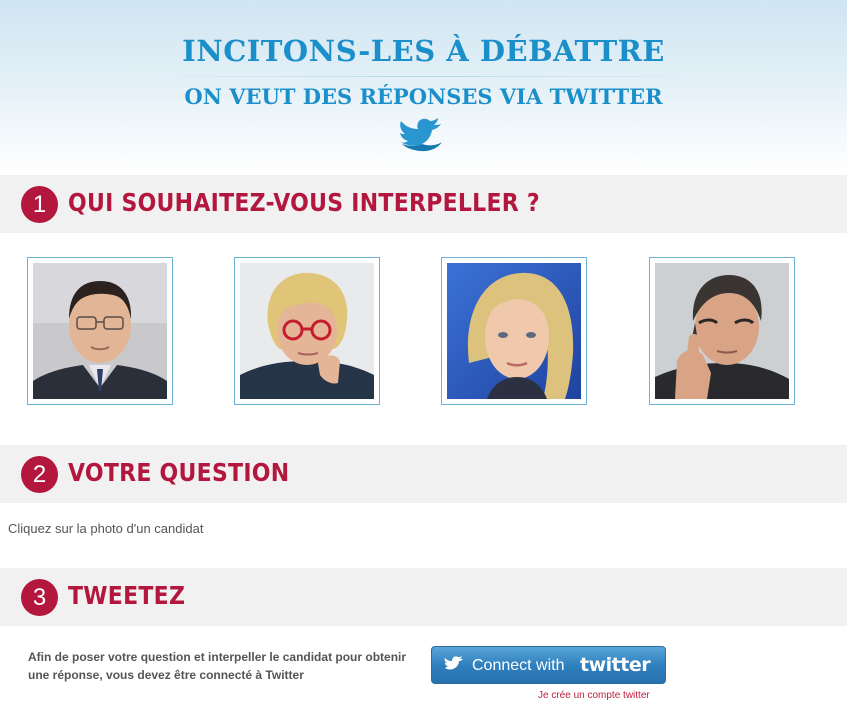  I want to click on connect-with-twitter-button: Connect with twitter, so click(548, 665).